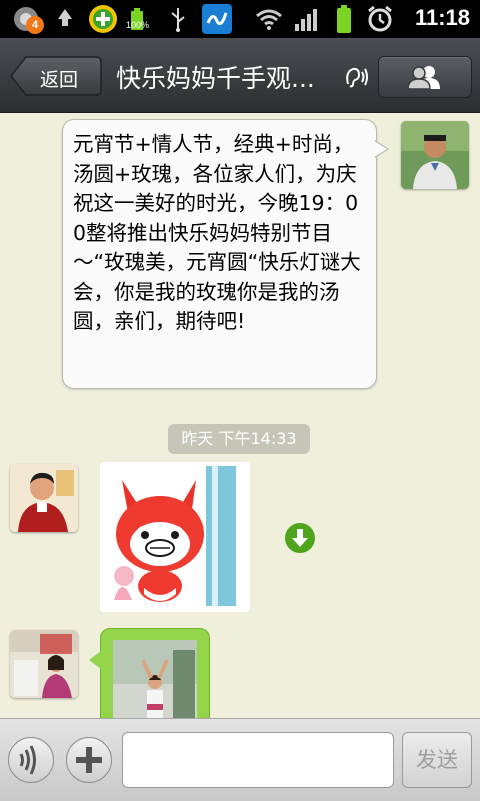 This screenshot has width=480, height=801. I want to click on fox-sticker-image, so click(175, 537).